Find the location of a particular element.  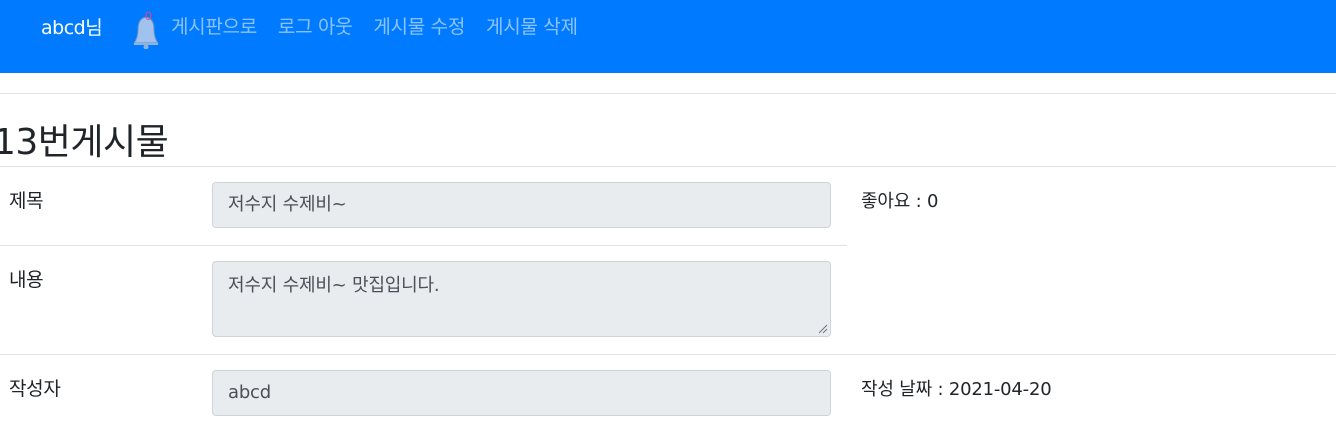

title-field: 저수지 수제비~ is located at coordinates (521, 205).